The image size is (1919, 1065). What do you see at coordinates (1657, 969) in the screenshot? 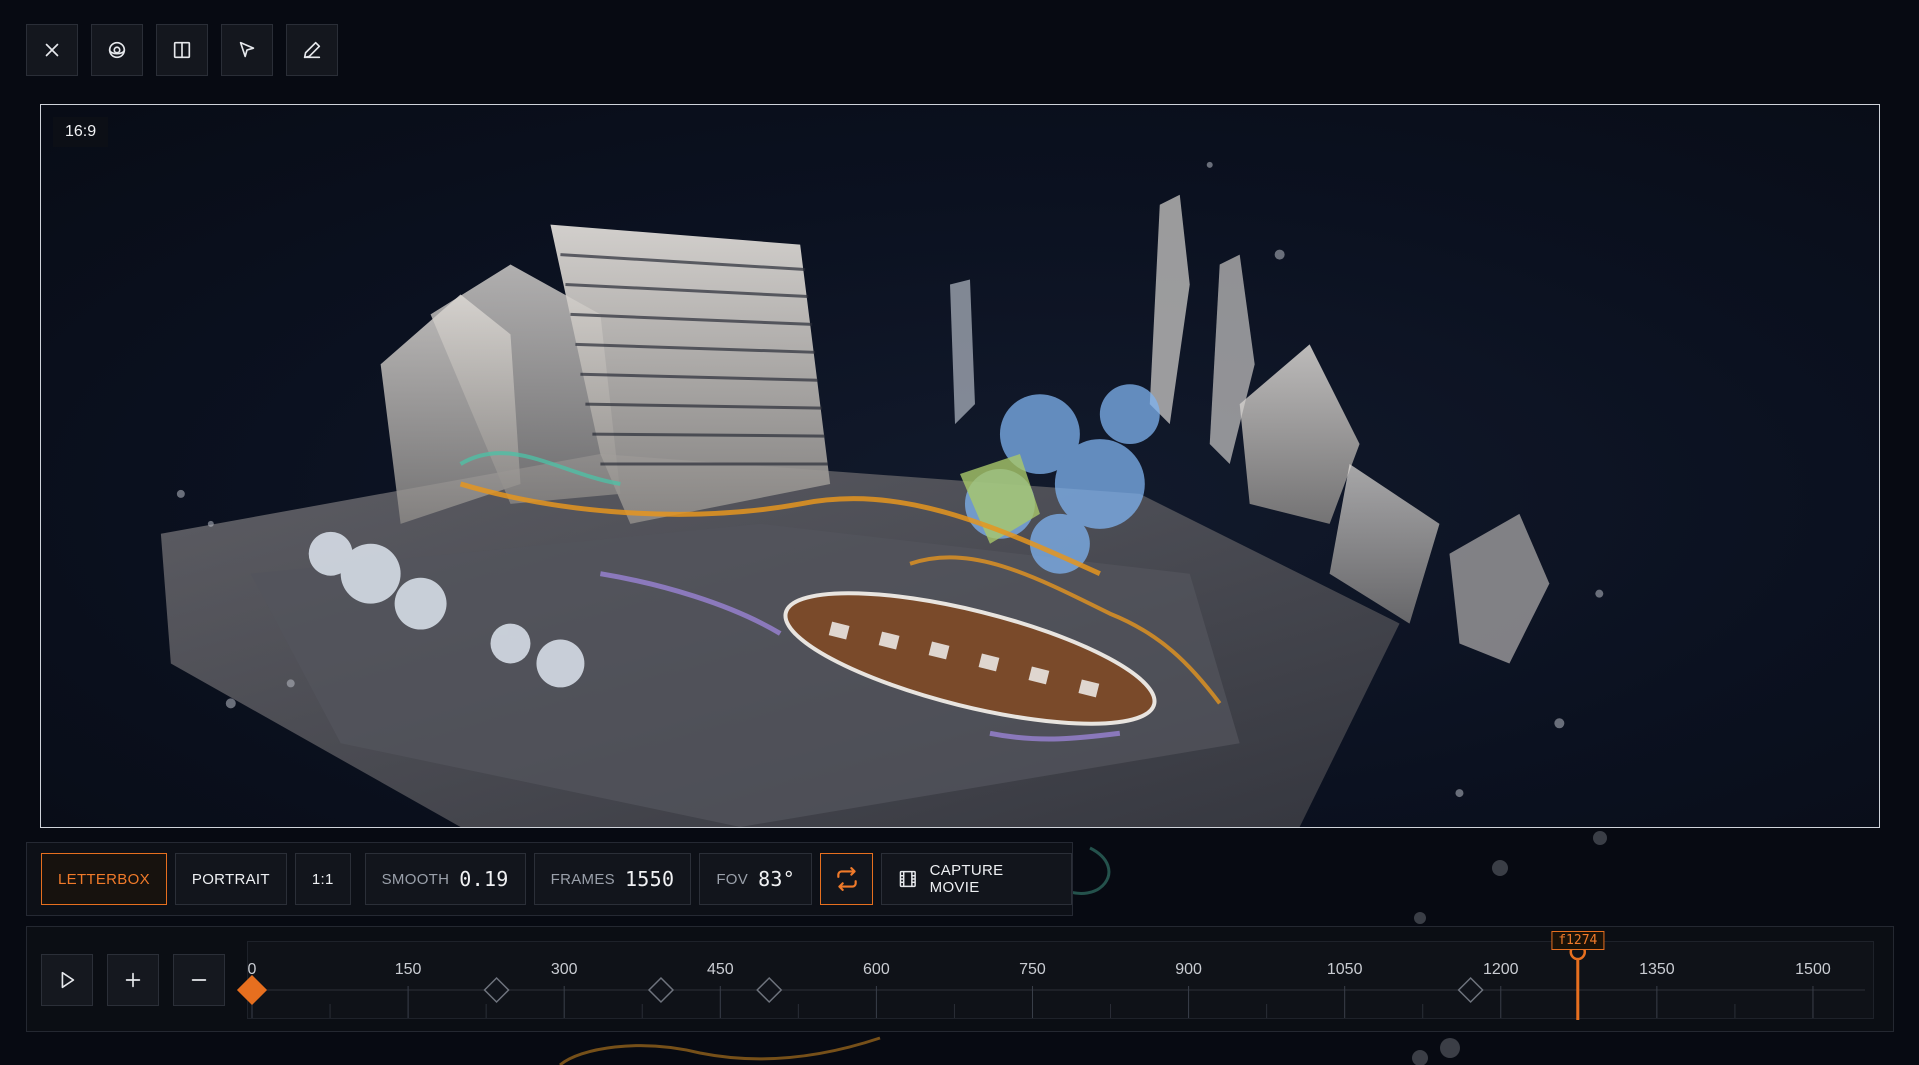
I see `tick-label: 1350` at bounding box center [1657, 969].